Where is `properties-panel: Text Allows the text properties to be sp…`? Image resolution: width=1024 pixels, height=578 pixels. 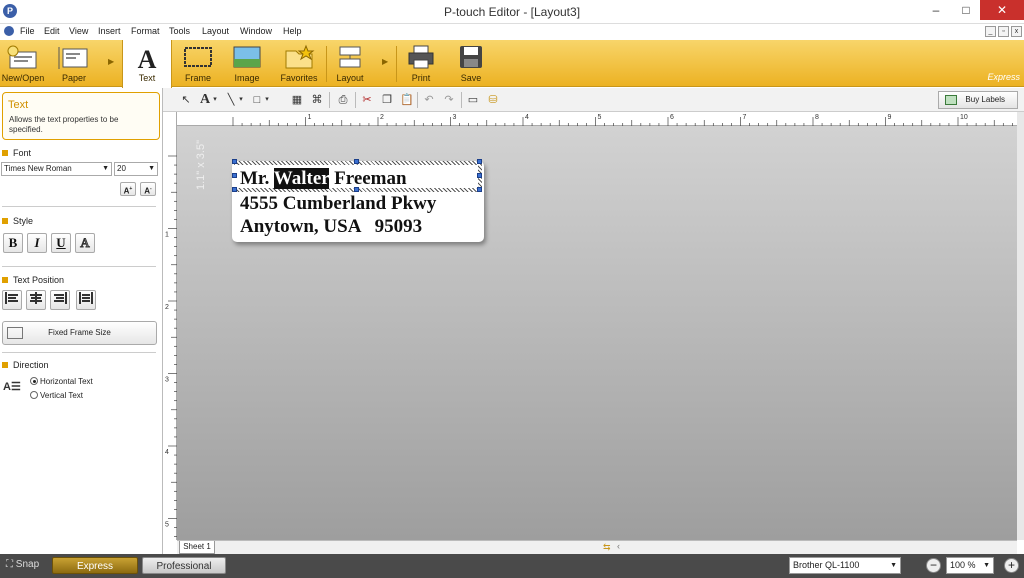
properties-panel: Text Allows the text properties to be sp… is located at coordinates (81, 321).